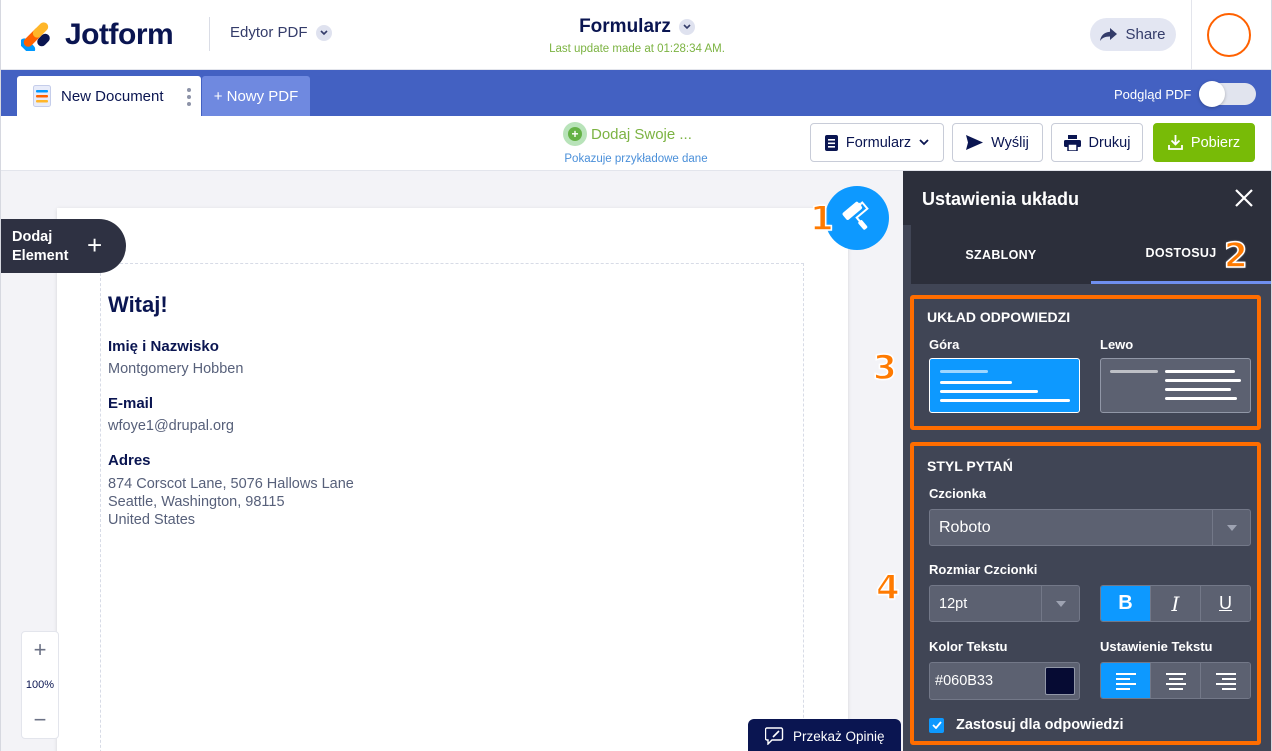 The height and width of the screenshot is (751, 1272). What do you see at coordinates (231, 346) in the screenshot?
I see `field-label-name: Imię i Nazwisko` at bounding box center [231, 346].